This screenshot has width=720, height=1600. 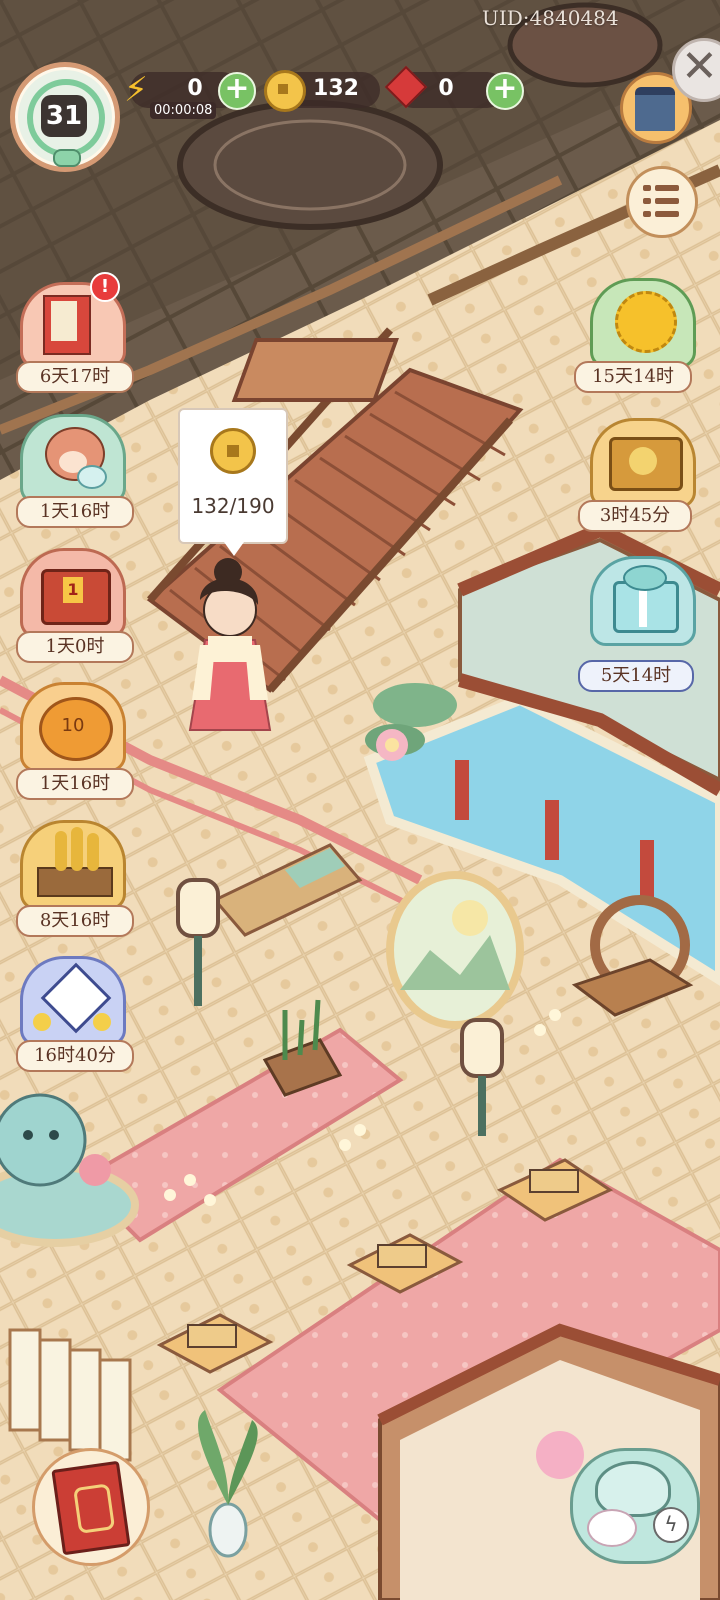 I want to click on timer-kite: 16时40分, so click(x=75, y=1056).